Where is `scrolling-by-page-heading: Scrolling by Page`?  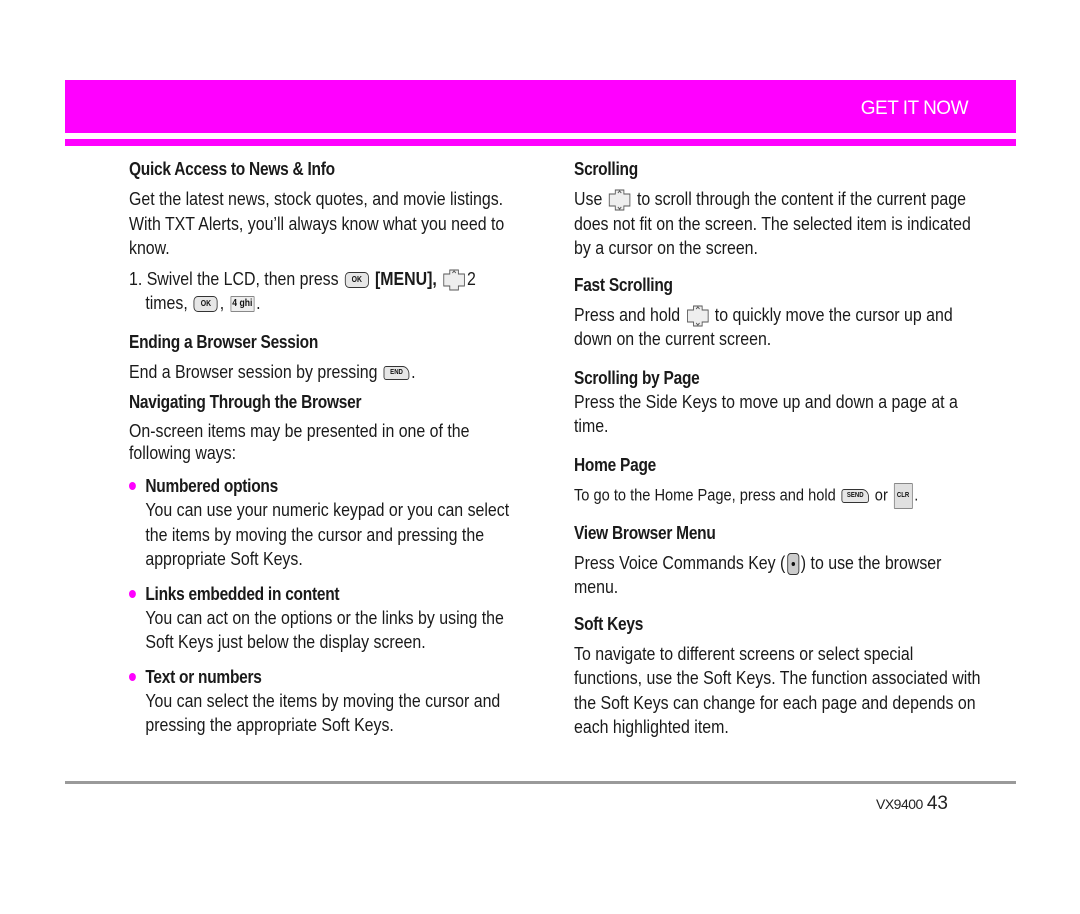 scrolling-by-page-heading: Scrolling by Page is located at coordinates (637, 377).